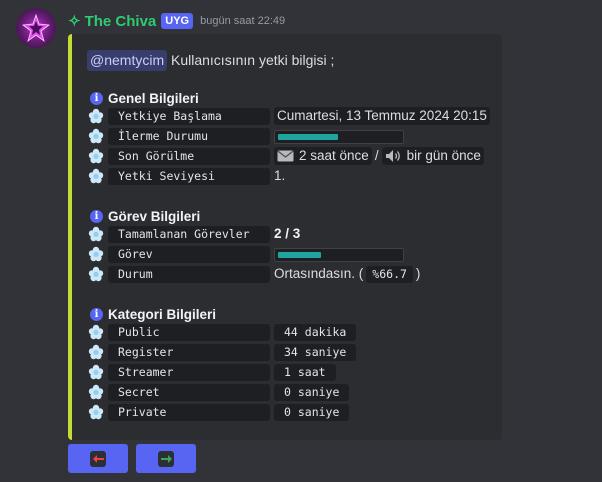 This screenshot has height=482, width=602. I want to click on row-value: Ortasındasın. ( %66.7 ), so click(347, 274).